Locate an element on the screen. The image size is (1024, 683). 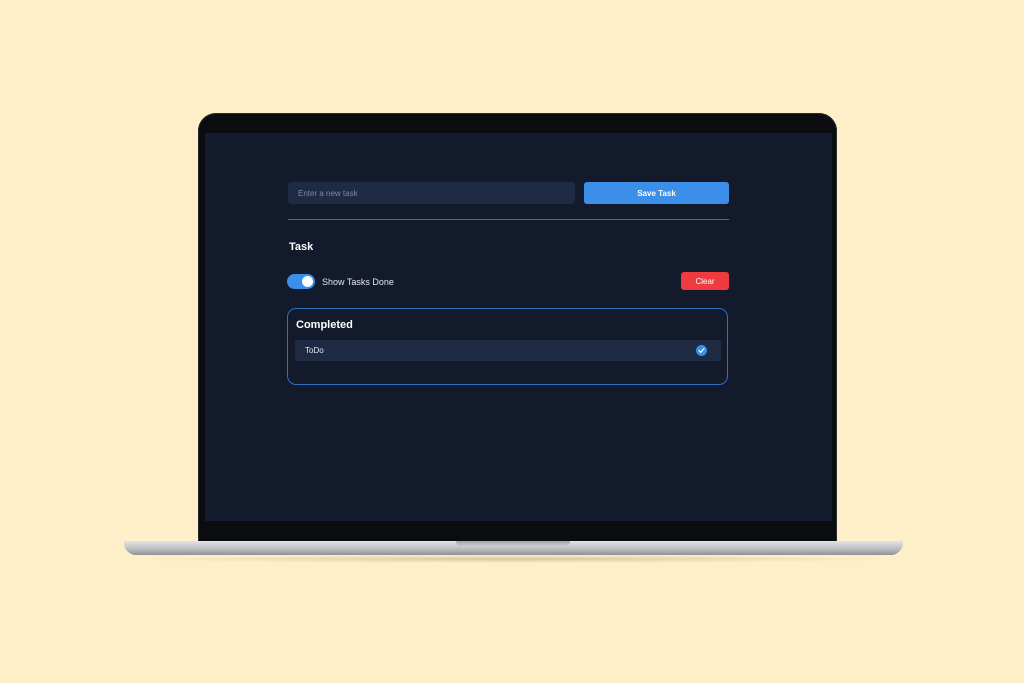
divider is located at coordinates (508, 219).